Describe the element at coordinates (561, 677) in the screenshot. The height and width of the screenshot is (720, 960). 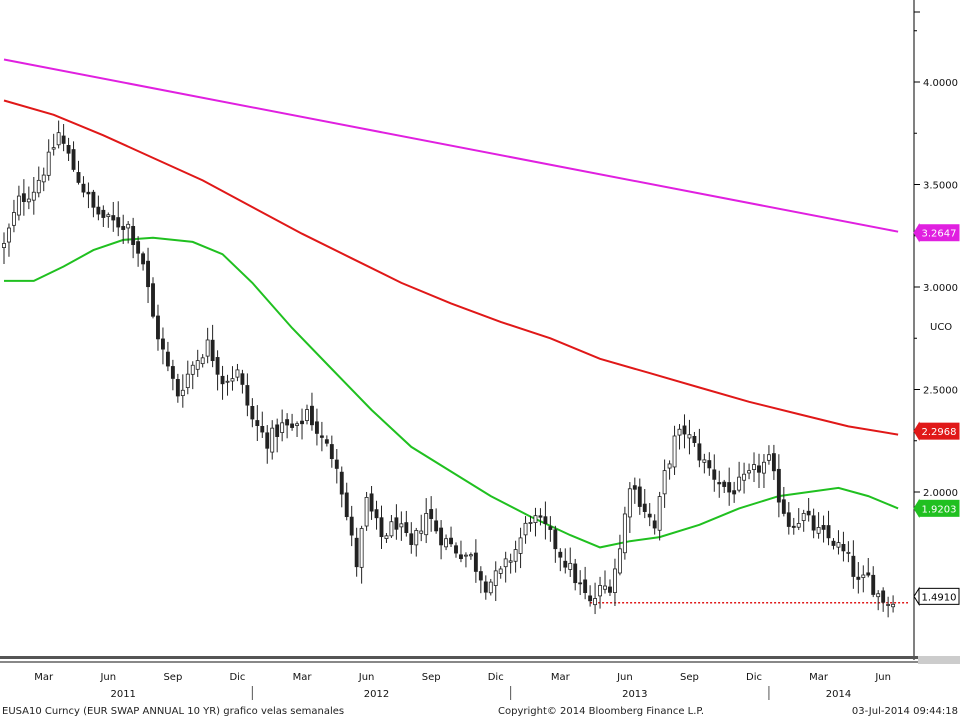
I see `x-month-label: Mar` at that location.